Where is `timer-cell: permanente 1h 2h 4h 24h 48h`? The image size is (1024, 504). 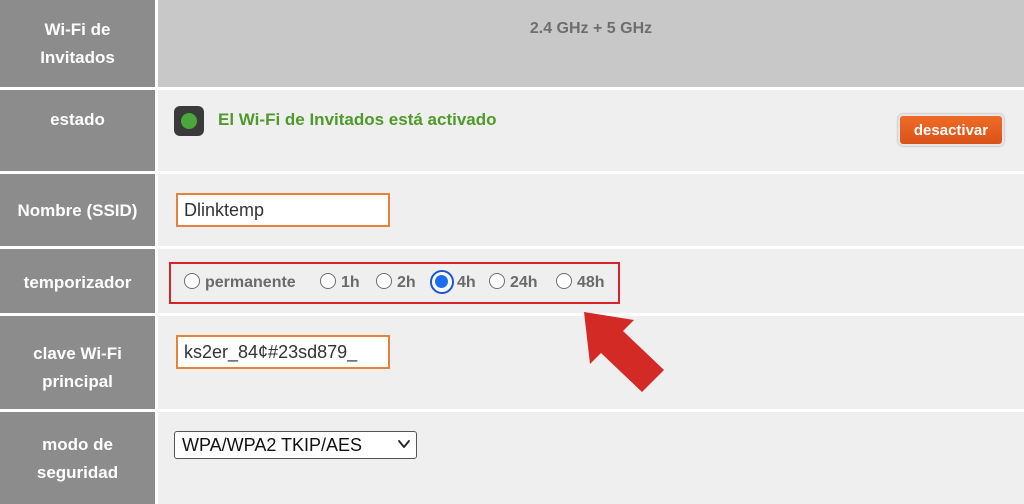 timer-cell: permanente 1h 2h 4h 24h 48h is located at coordinates (591, 281).